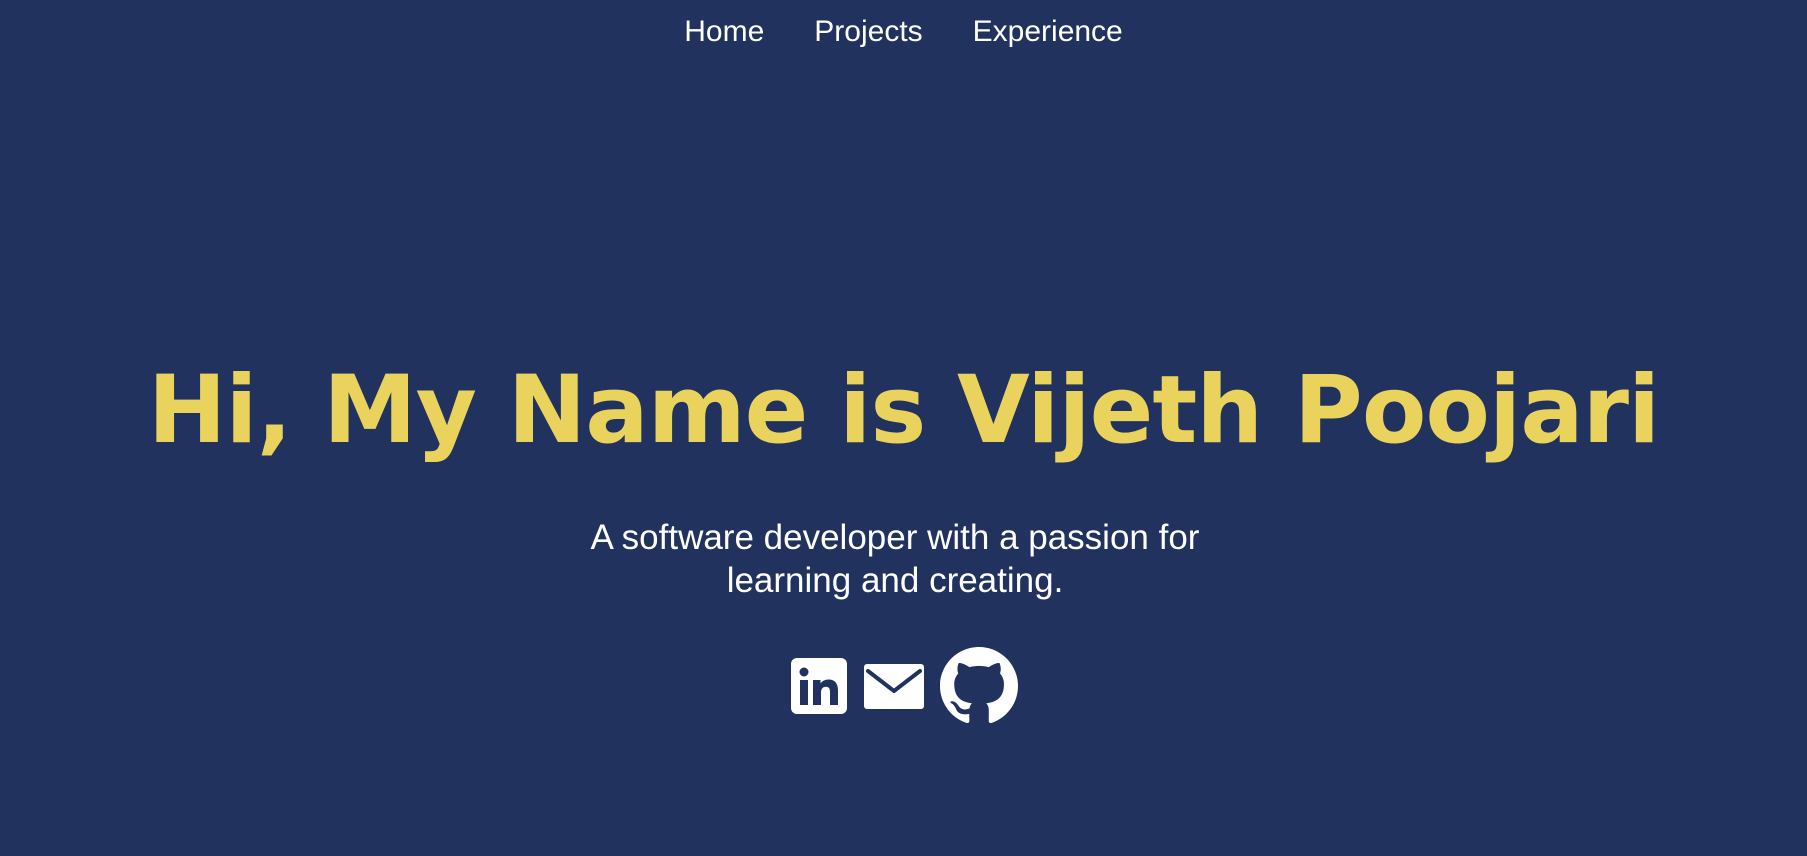 The image size is (1807, 856). I want to click on linkedin-icon, so click(818, 686).